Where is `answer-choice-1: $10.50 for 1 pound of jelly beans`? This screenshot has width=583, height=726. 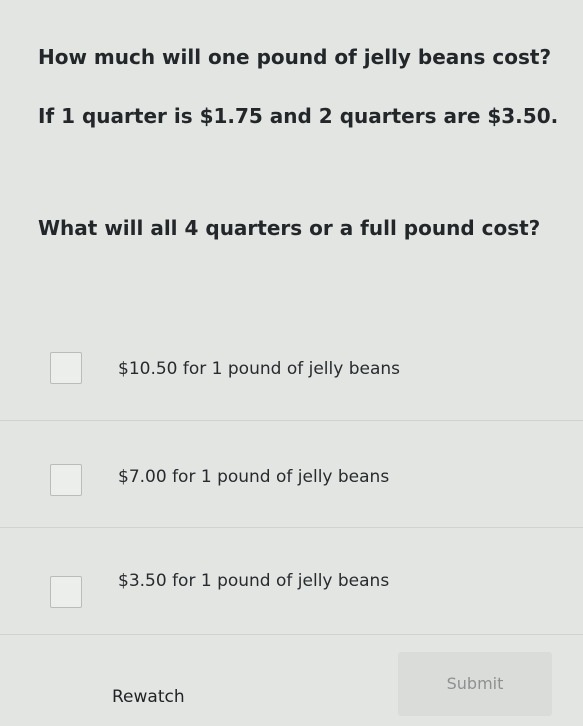 answer-choice-1: $10.50 for 1 pound of jelly beans is located at coordinates (291, 366).